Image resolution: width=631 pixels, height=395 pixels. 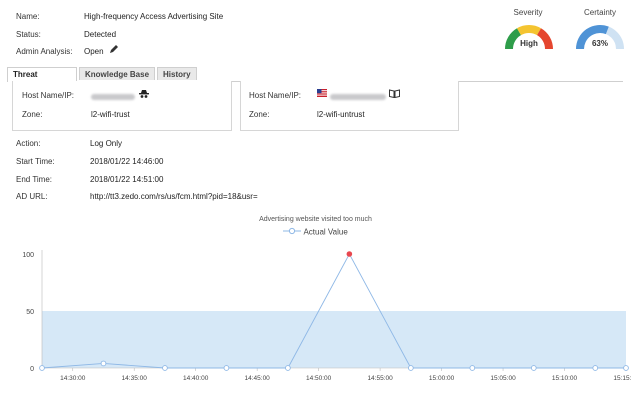 What do you see at coordinates (315, 79) in the screenshot?
I see `tab-bar: Threat Analysis Knowledge Base History` at bounding box center [315, 79].